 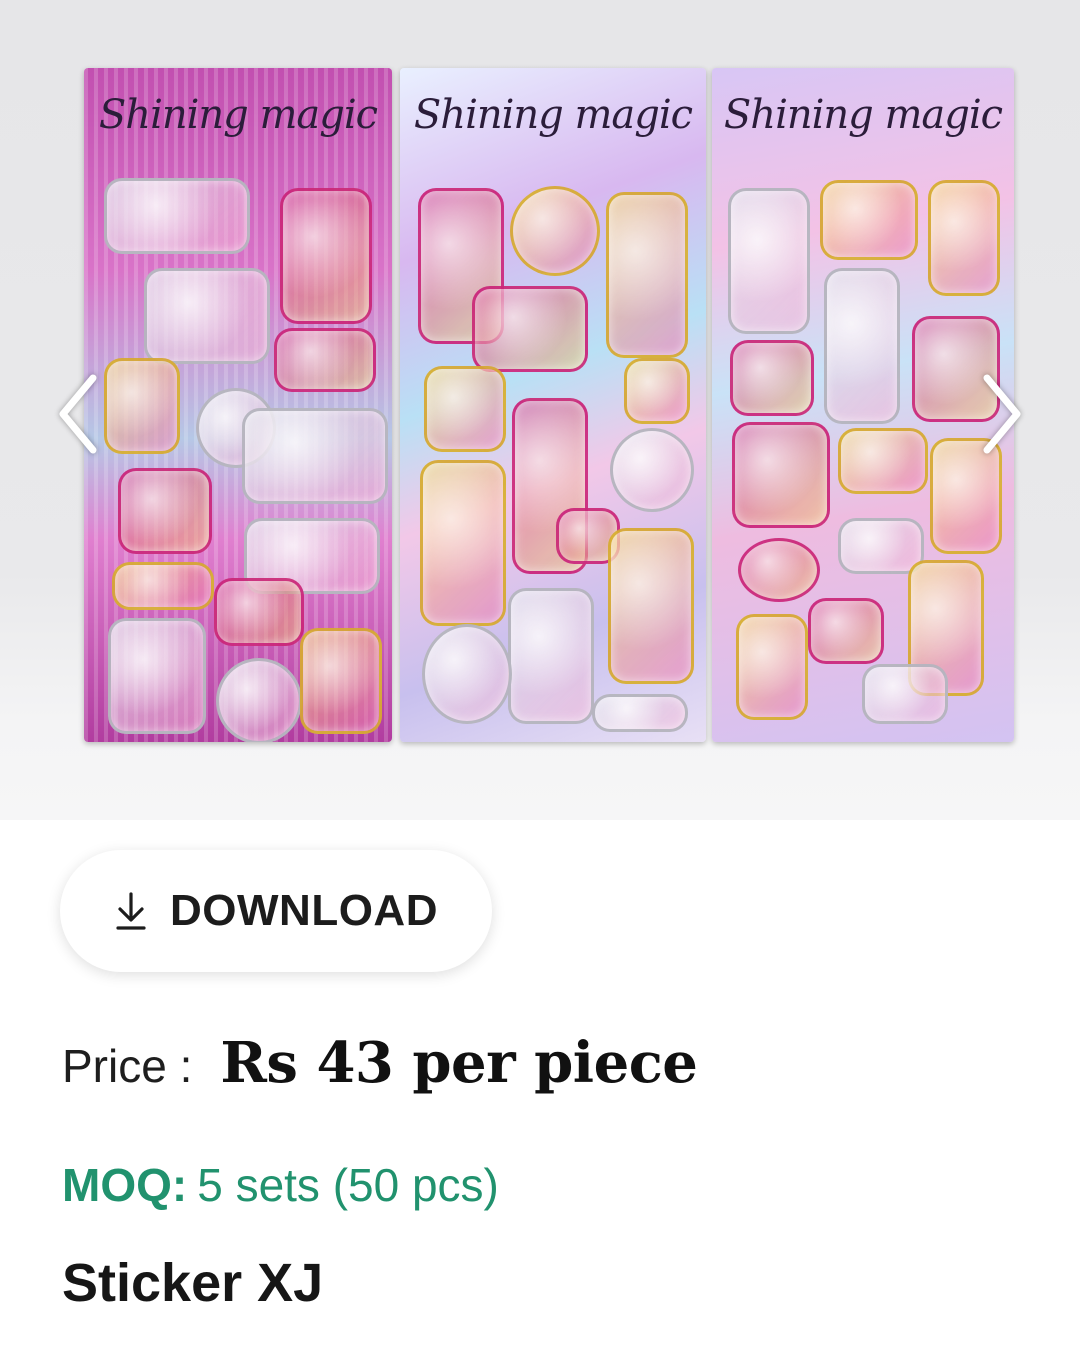 I want to click on bubble-tea-sticker, so click(x=769, y=261).